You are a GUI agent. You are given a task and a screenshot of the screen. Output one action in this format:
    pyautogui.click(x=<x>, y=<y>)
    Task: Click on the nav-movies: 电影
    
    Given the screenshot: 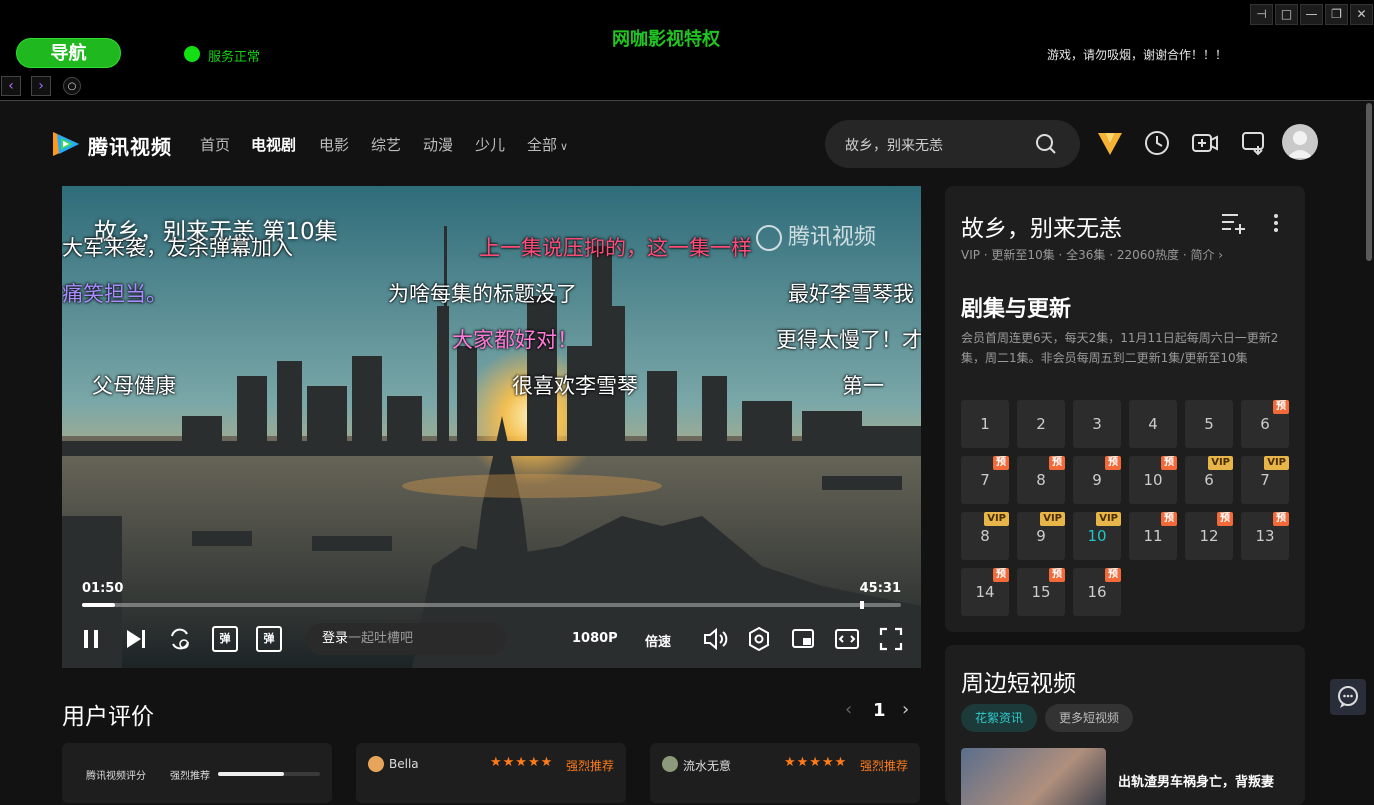 What is the action you would take?
    pyautogui.click(x=334, y=144)
    